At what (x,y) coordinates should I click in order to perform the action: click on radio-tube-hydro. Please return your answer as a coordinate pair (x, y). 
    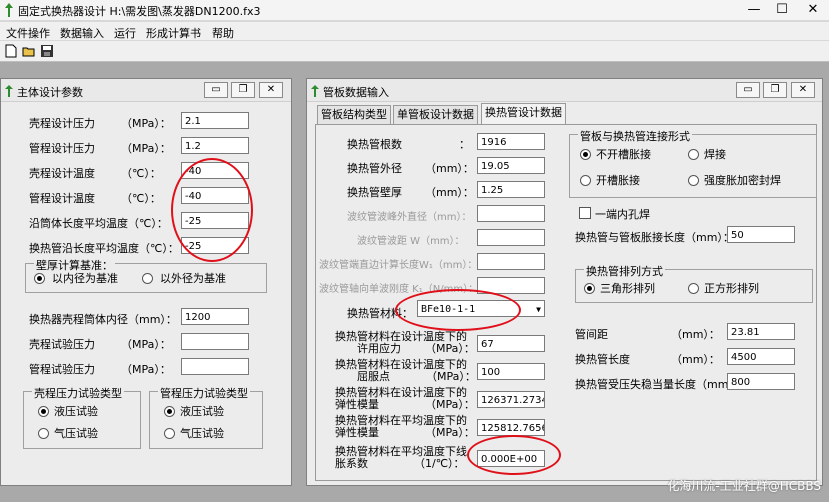
    Looking at the image, I should click on (169, 411).